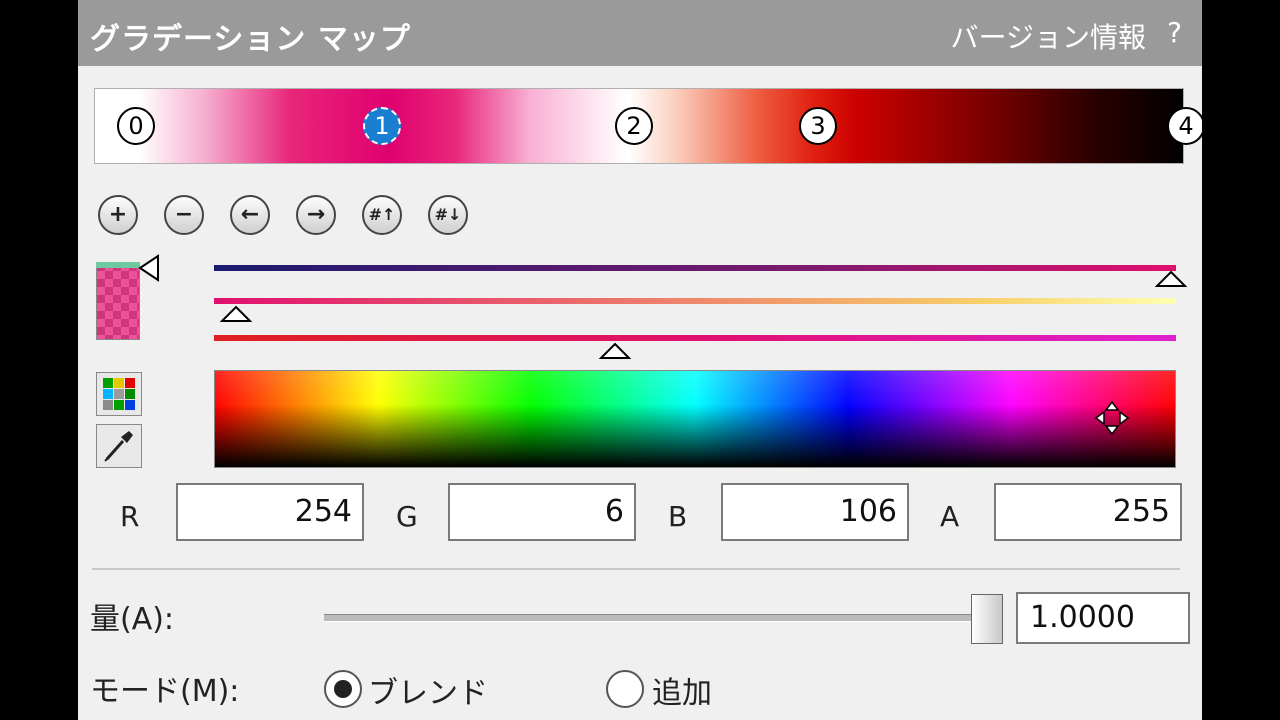 Image resolution: width=1280 pixels, height=720 pixels. I want to click on blend-radio-label: ブレンド, so click(428, 690).